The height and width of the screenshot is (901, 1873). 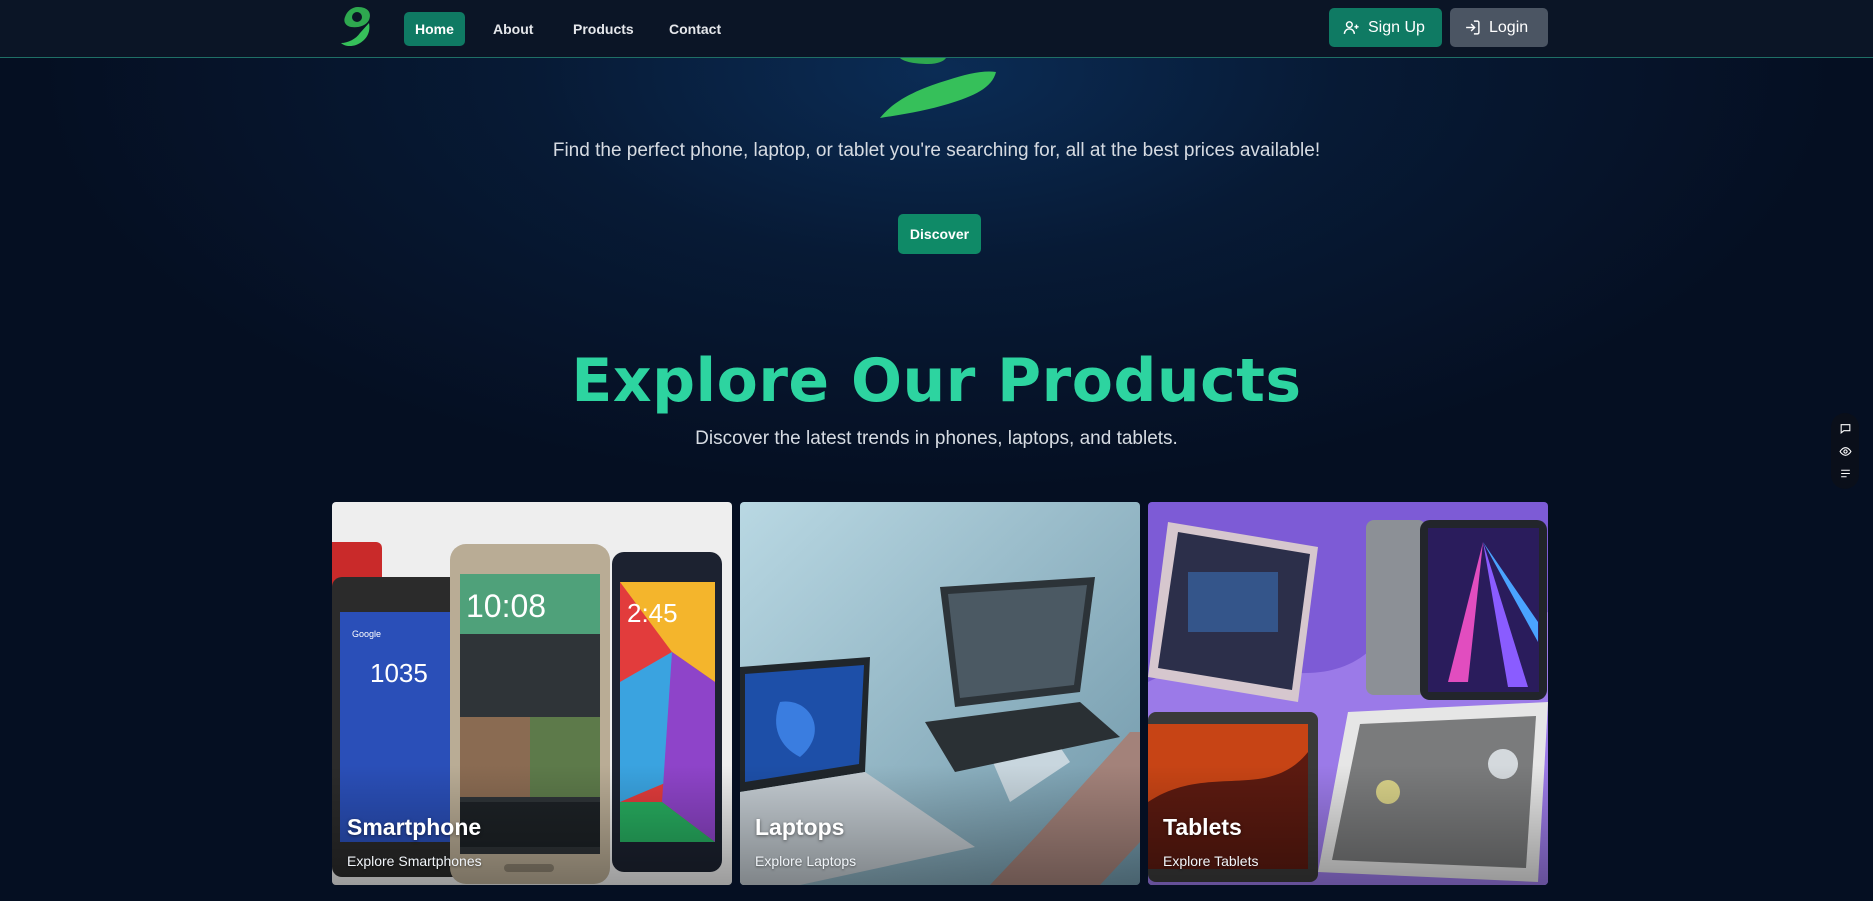 I want to click on product-card-laptops: Laptops Explore Laptops, so click(x=940, y=693).